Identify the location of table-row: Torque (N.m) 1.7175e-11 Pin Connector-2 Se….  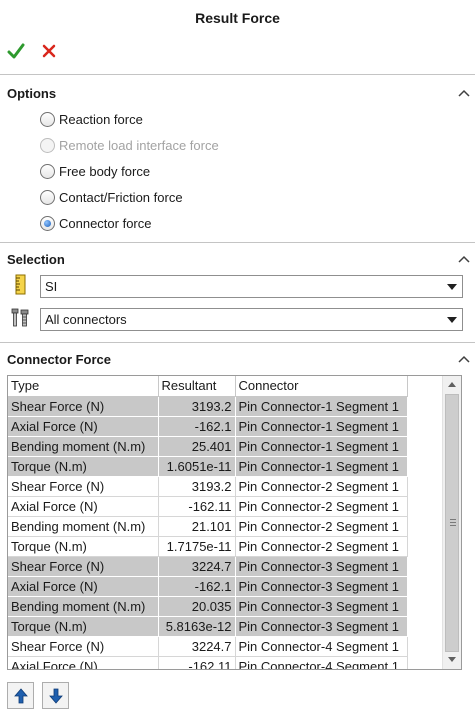
(208, 546).